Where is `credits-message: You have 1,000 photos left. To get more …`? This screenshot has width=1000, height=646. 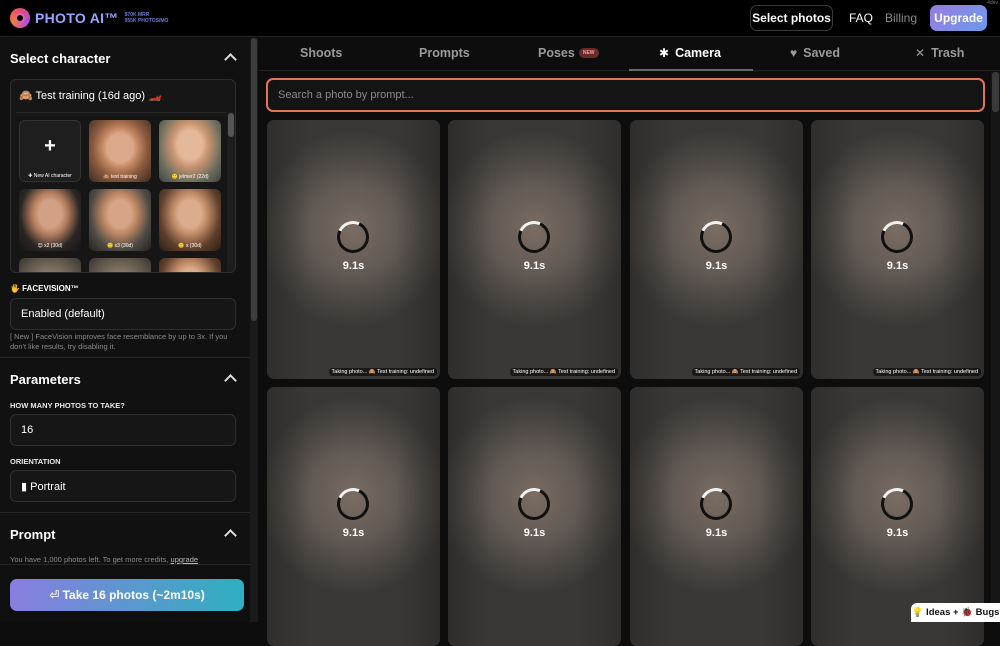
credits-message: You have 1,000 photos left. To get more … is located at coordinates (90, 559).